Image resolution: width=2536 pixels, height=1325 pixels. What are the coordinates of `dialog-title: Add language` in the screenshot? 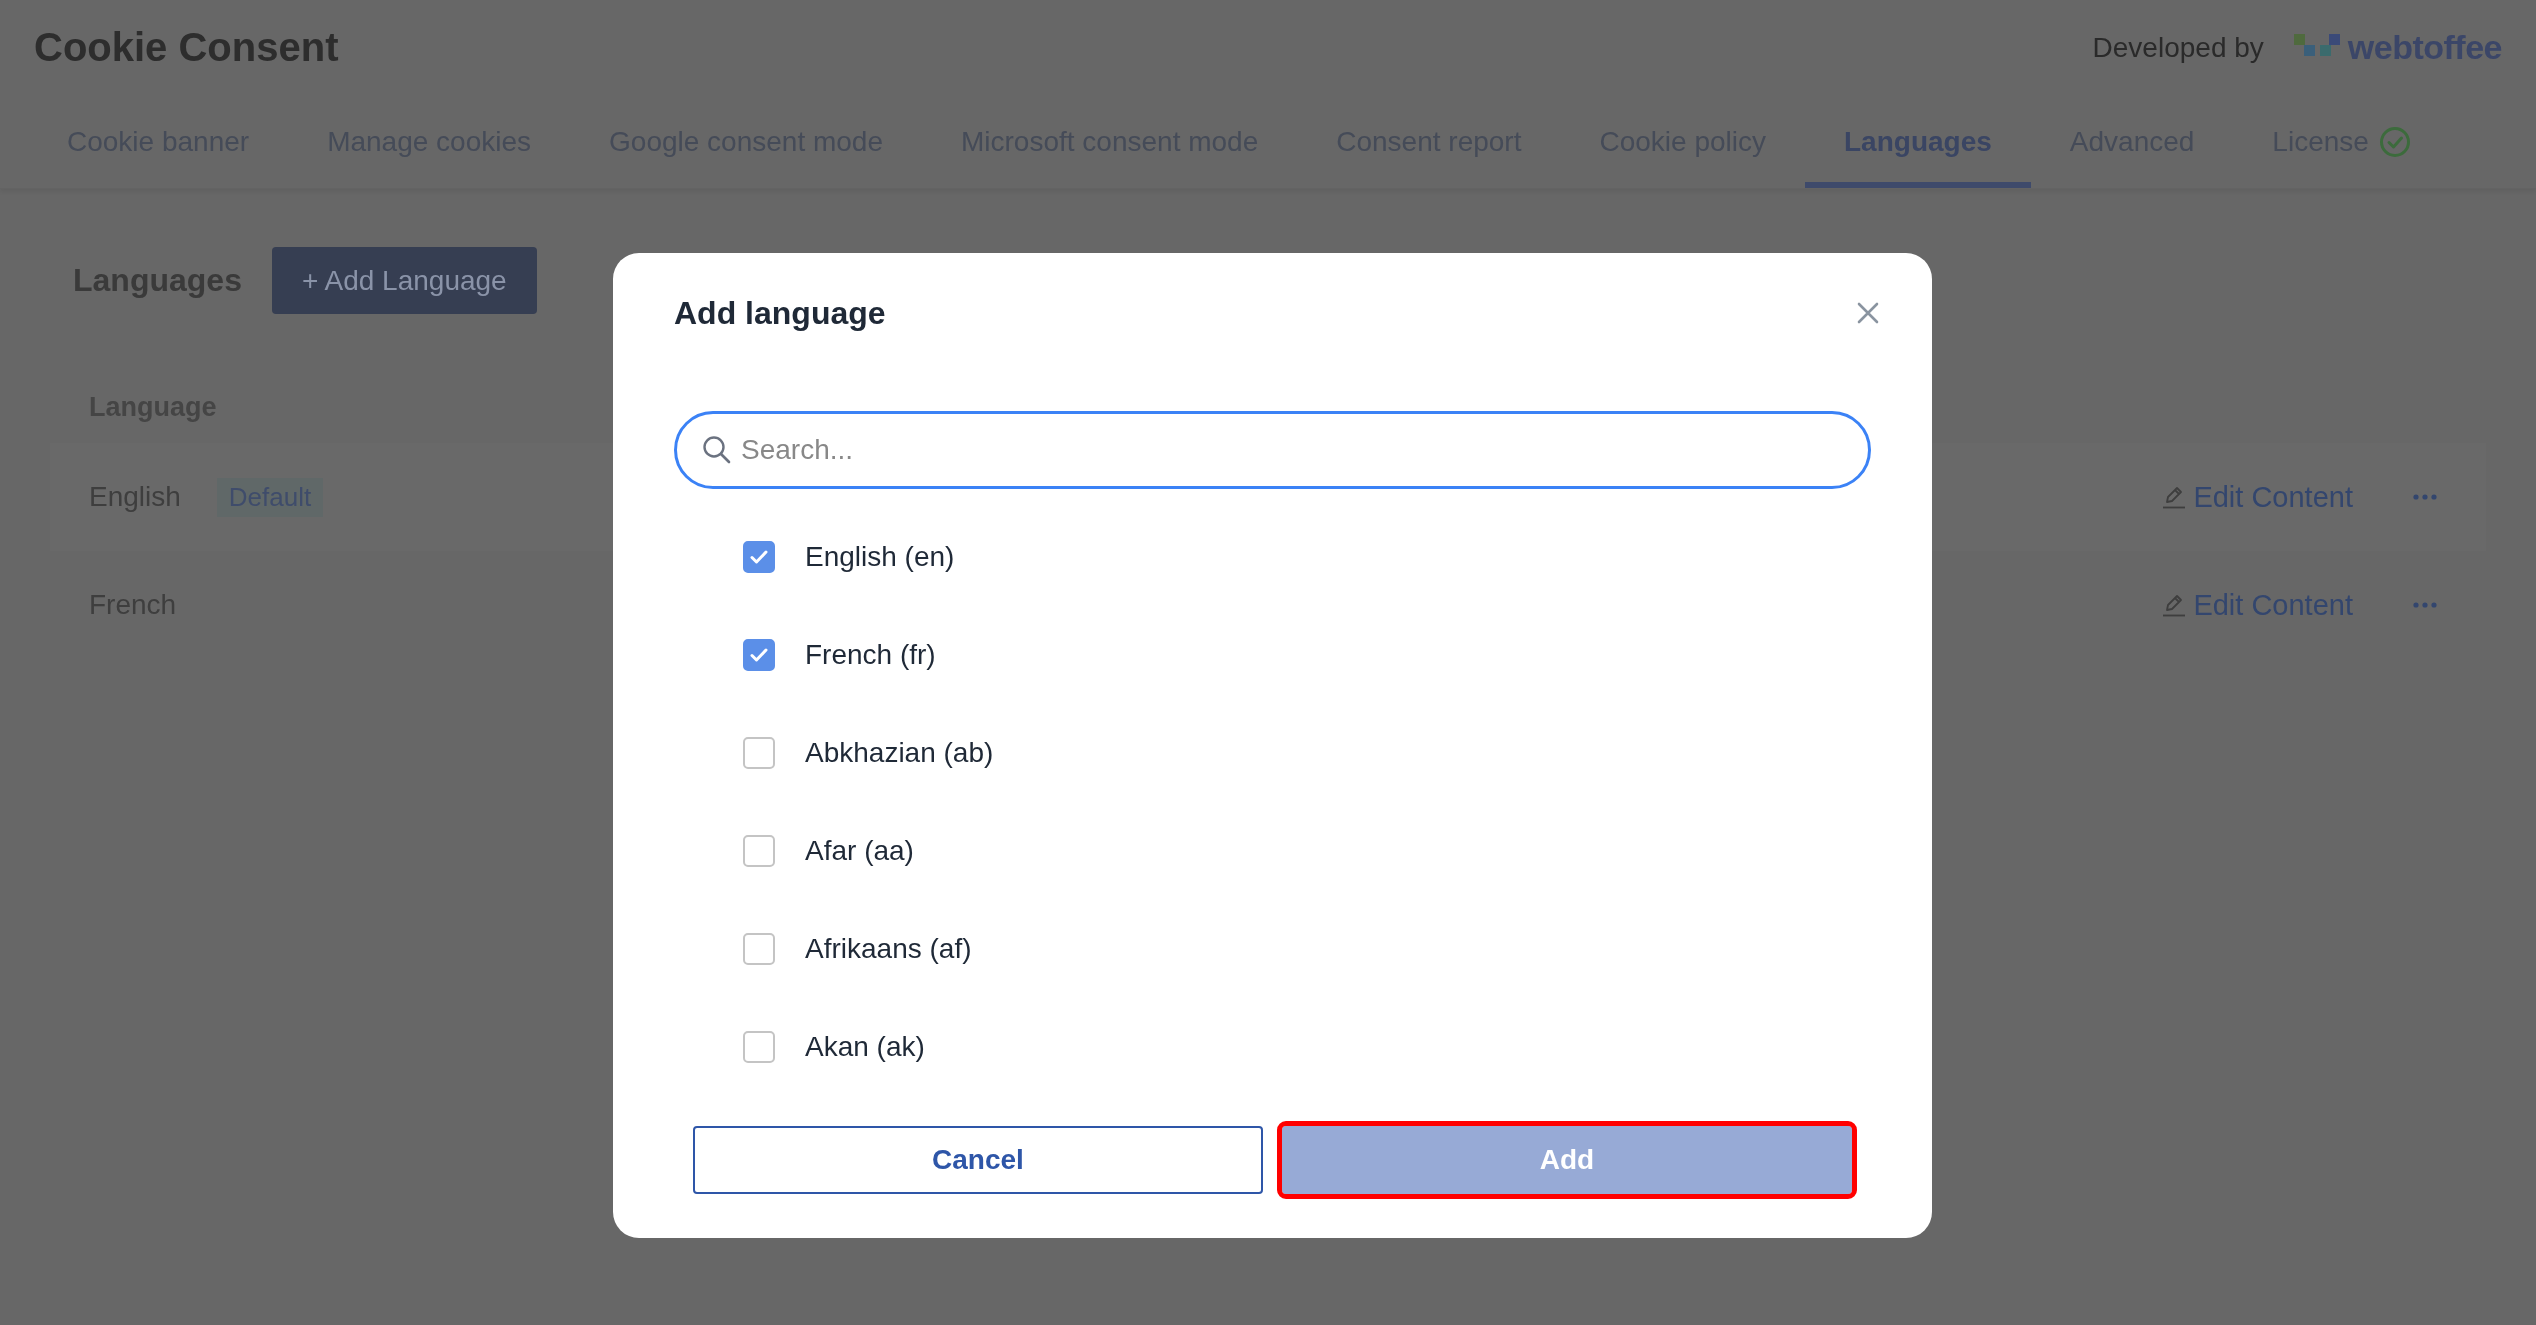 It's located at (780, 313).